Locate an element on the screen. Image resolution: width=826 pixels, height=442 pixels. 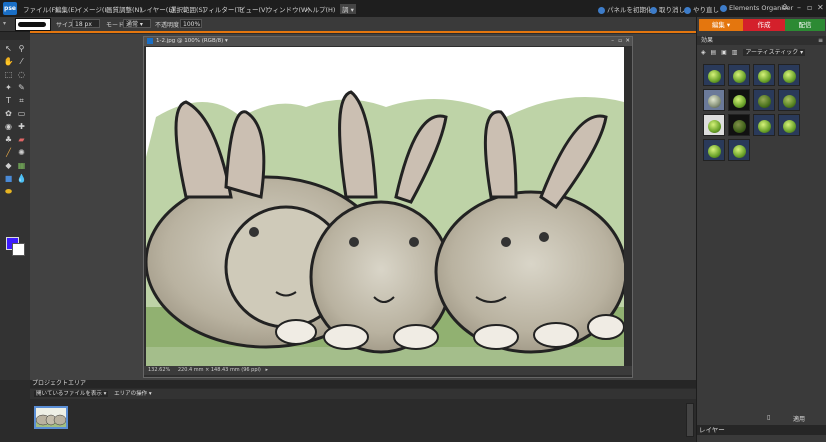
project-bin-scrollbar is located at coordinates (690, 420).